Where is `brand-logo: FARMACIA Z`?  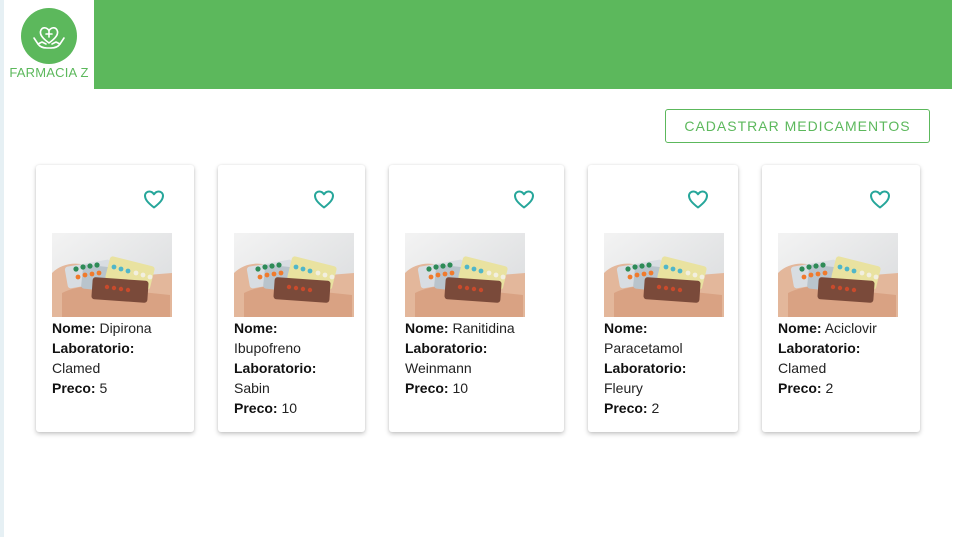 brand-logo: FARMACIA Z is located at coordinates (49, 44).